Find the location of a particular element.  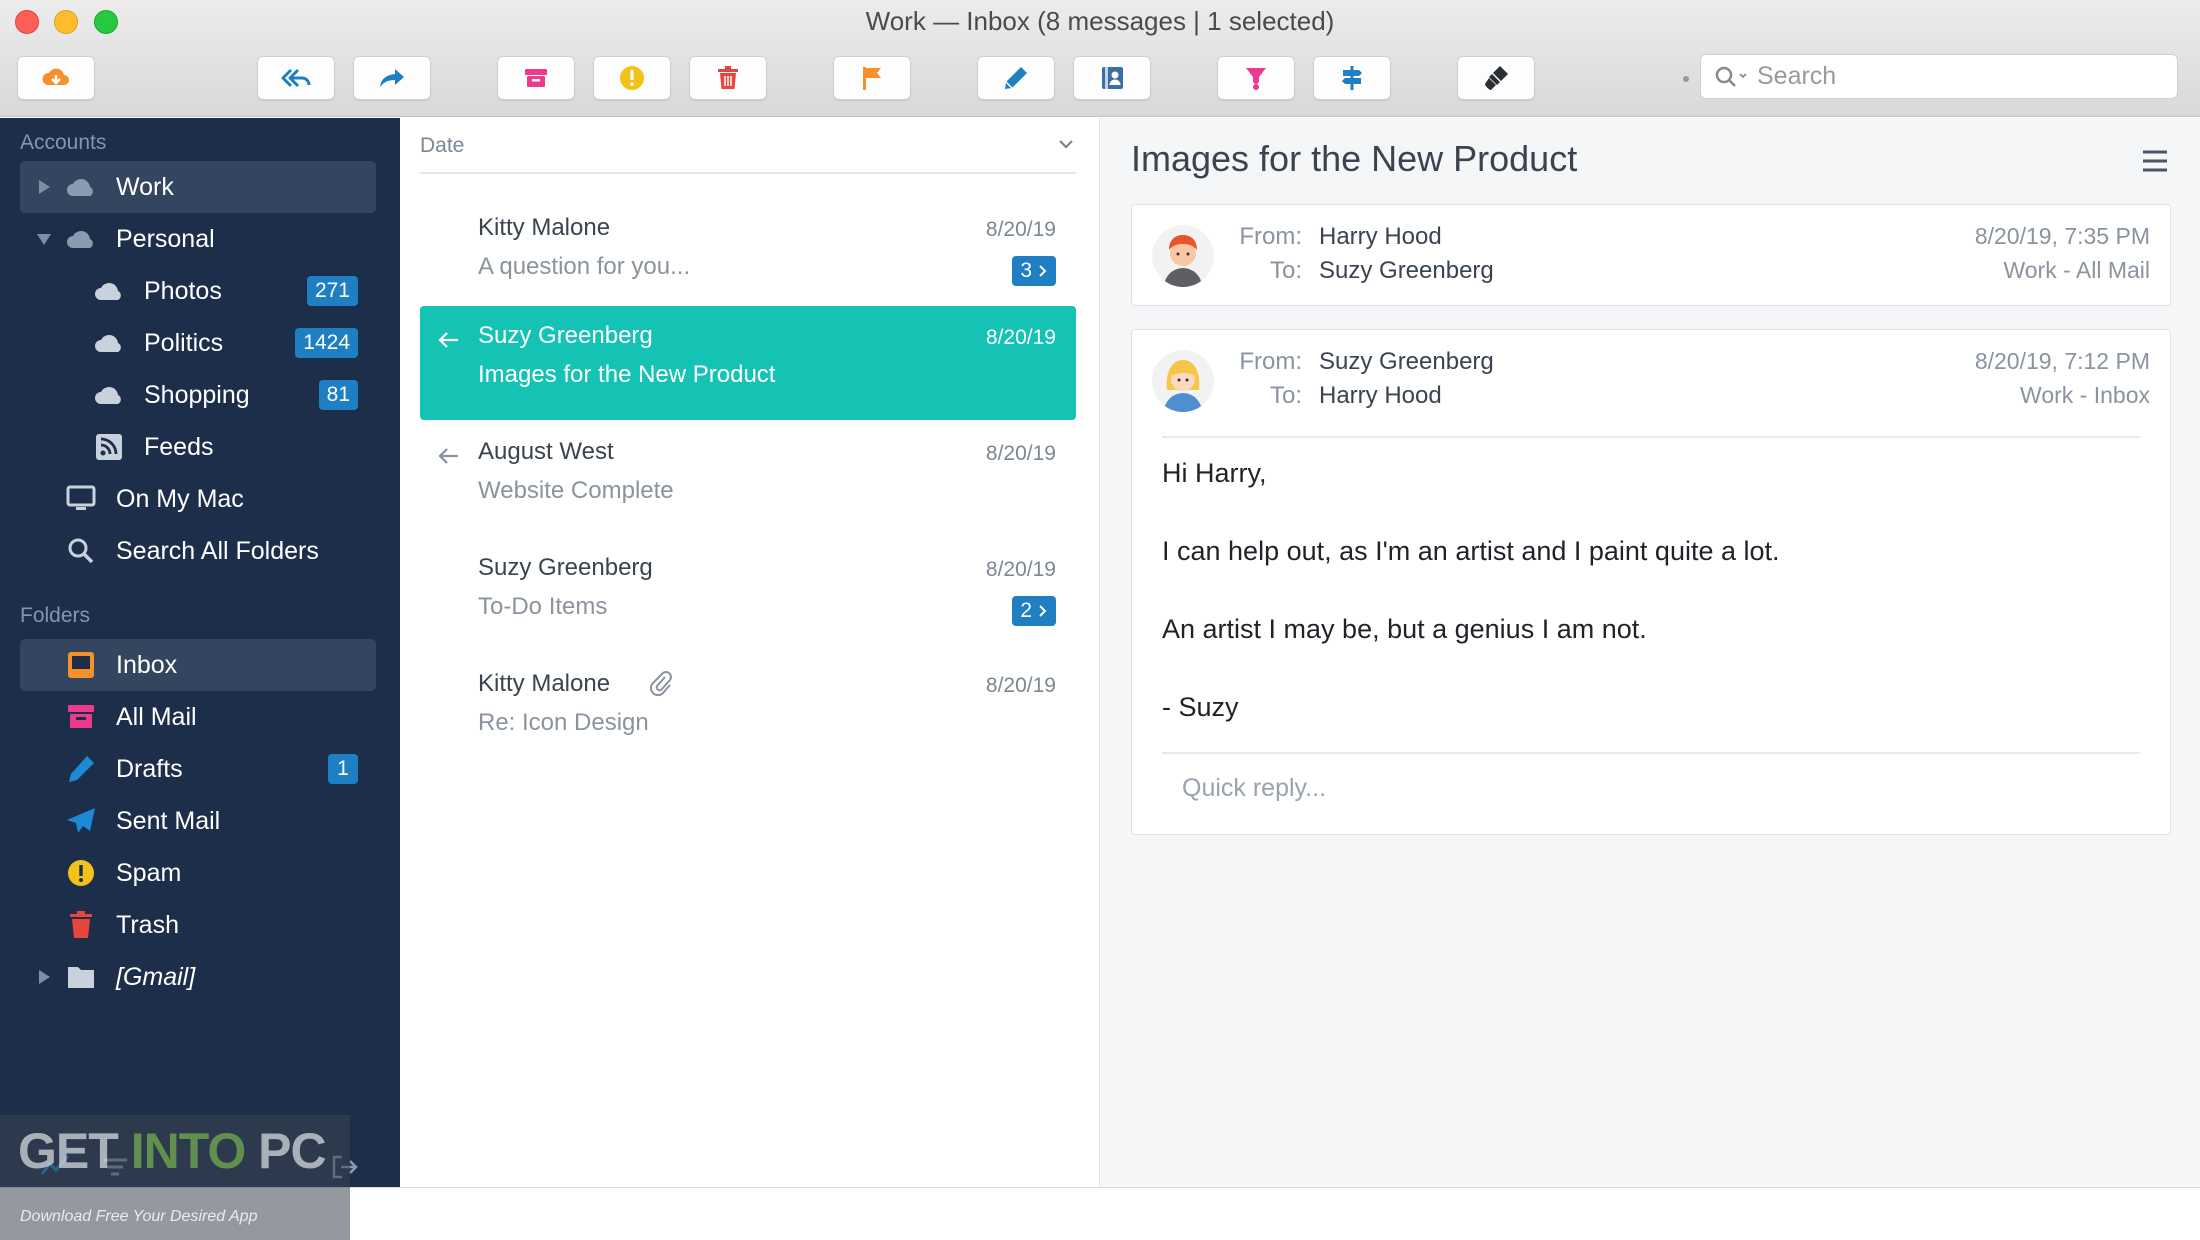

sort-bar: Date is located at coordinates (748, 146).